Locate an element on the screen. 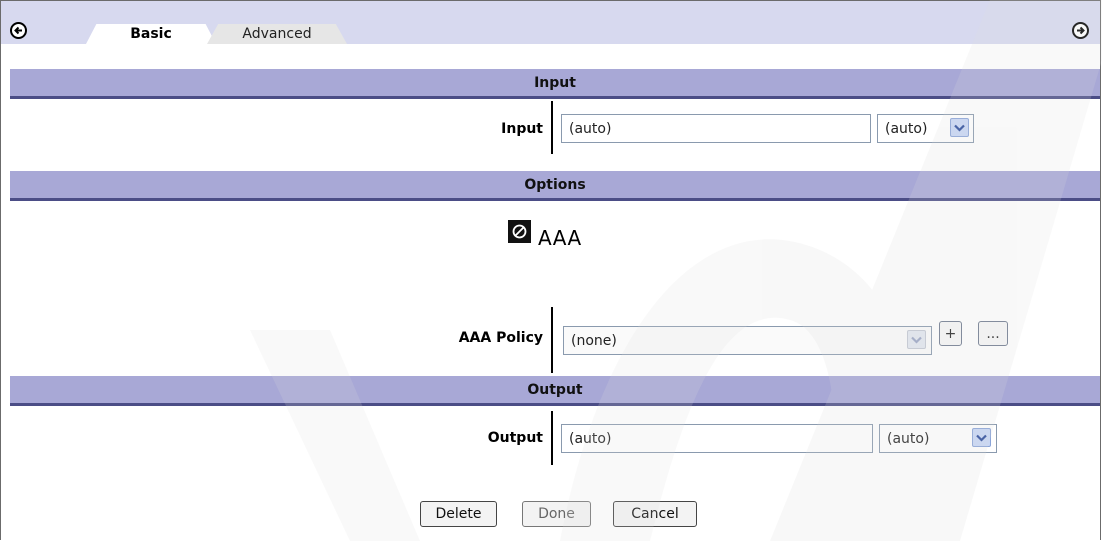  aaa-policy-value: (none) is located at coordinates (594, 341).